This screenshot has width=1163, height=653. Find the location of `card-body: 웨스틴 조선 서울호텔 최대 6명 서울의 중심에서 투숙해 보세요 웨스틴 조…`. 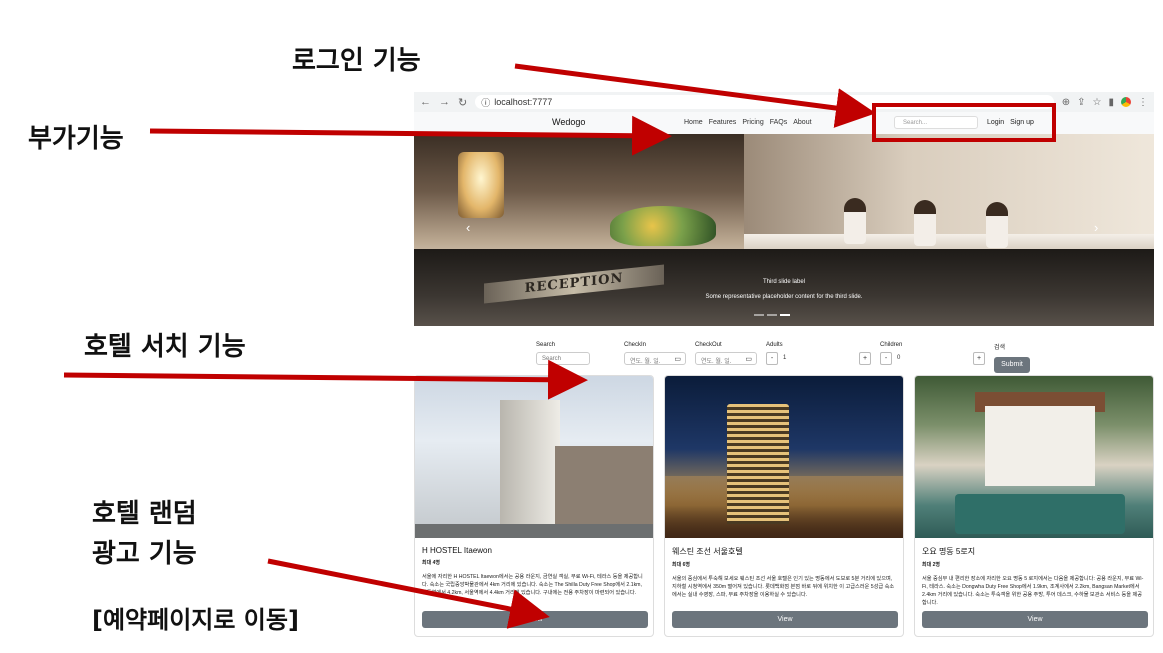

card-body: 웨스틴 조선 서울호텔 최대 6명 서울의 중심에서 투숙해 보세요 웨스틴 조… is located at coordinates (784, 573).